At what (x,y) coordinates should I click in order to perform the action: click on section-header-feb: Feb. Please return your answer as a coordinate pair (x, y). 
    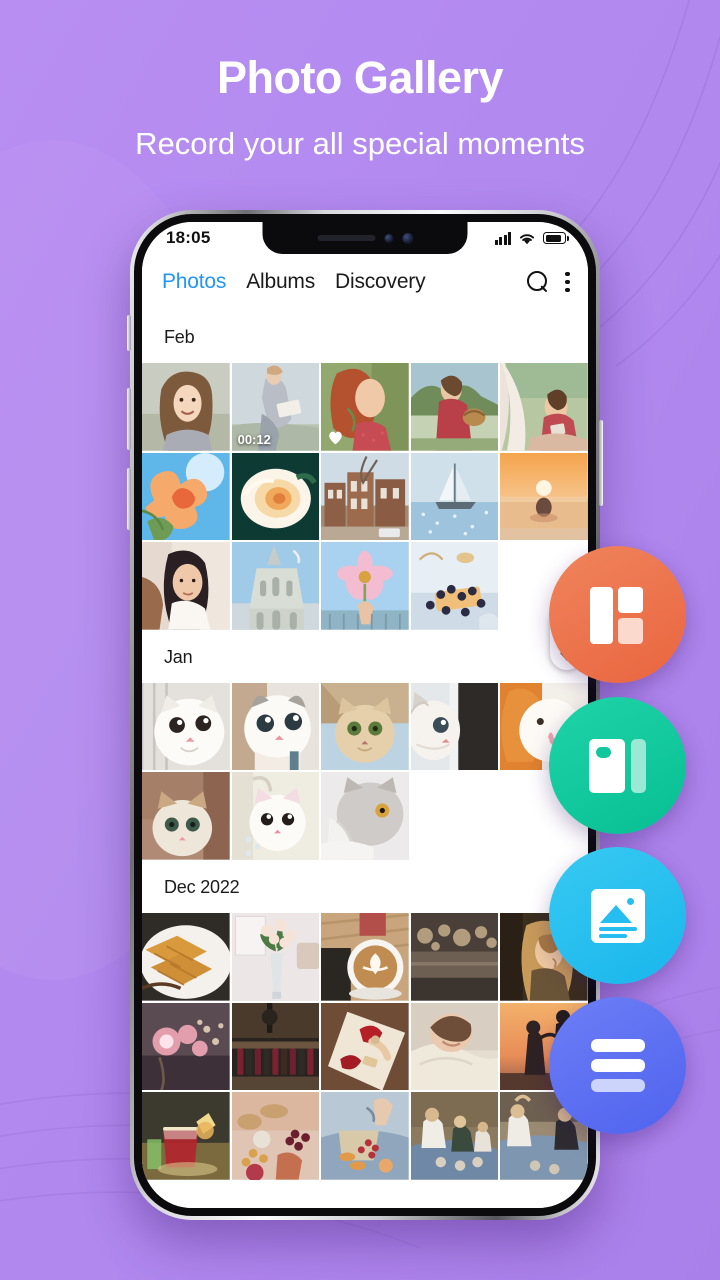
    Looking at the image, I should click on (179, 337).